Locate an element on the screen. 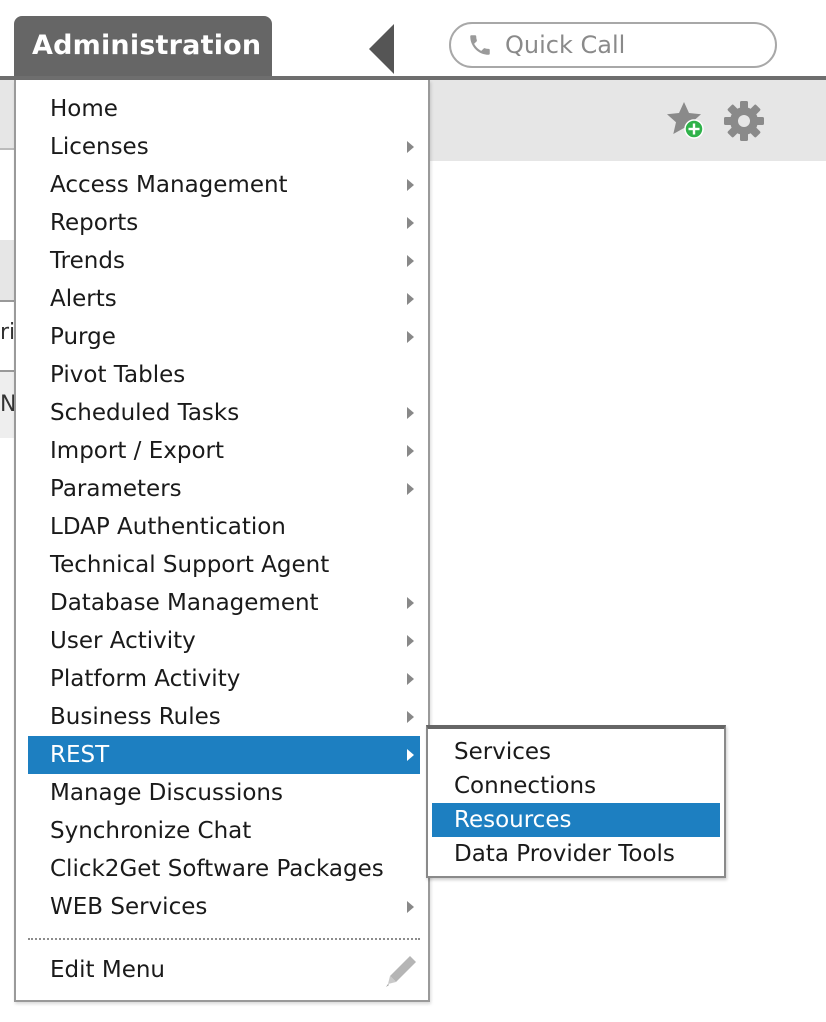  menu-item-synchronize-chat: Synchronize Chat is located at coordinates (224, 831).